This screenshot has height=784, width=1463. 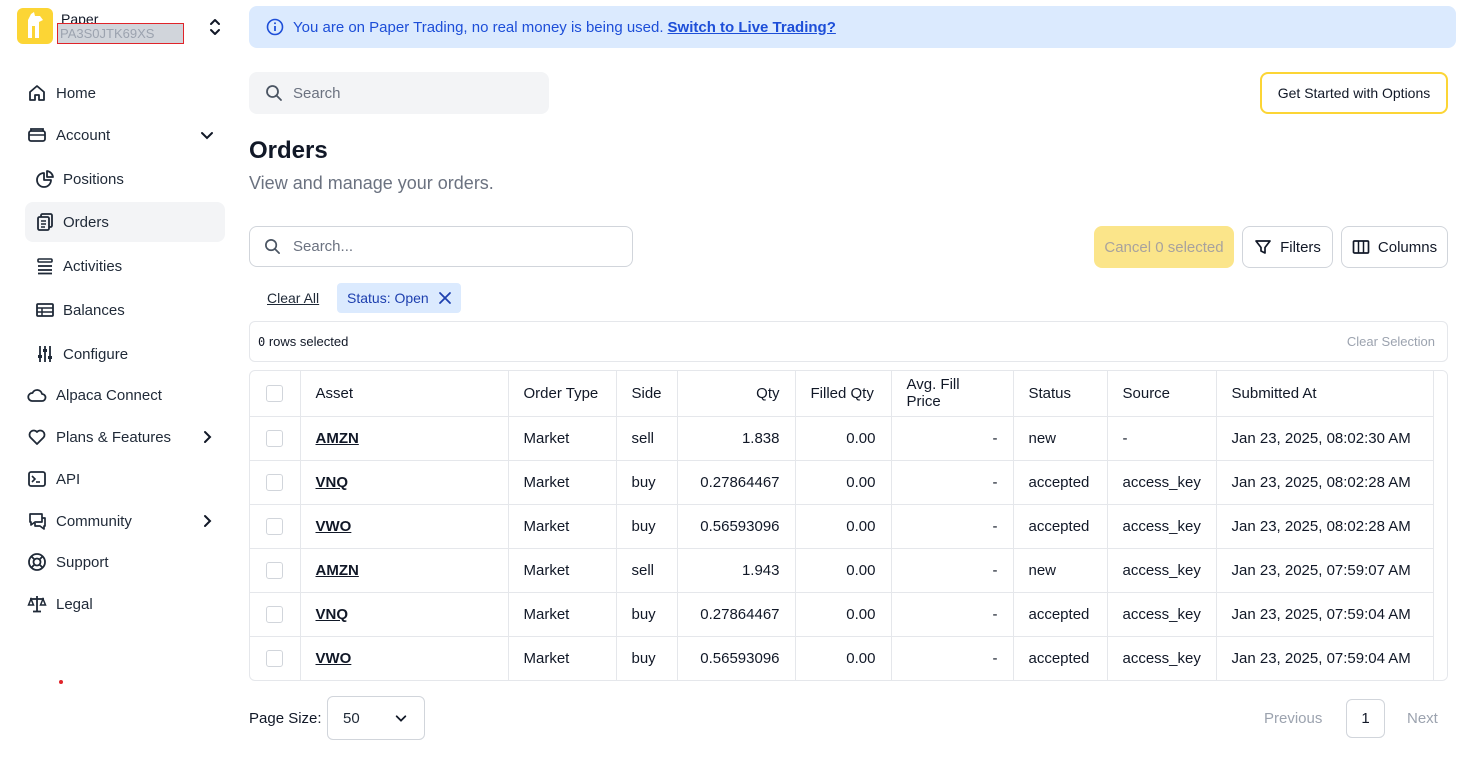 I want to click on switch-to-live-link: Switch to Live Trading?, so click(x=752, y=27).